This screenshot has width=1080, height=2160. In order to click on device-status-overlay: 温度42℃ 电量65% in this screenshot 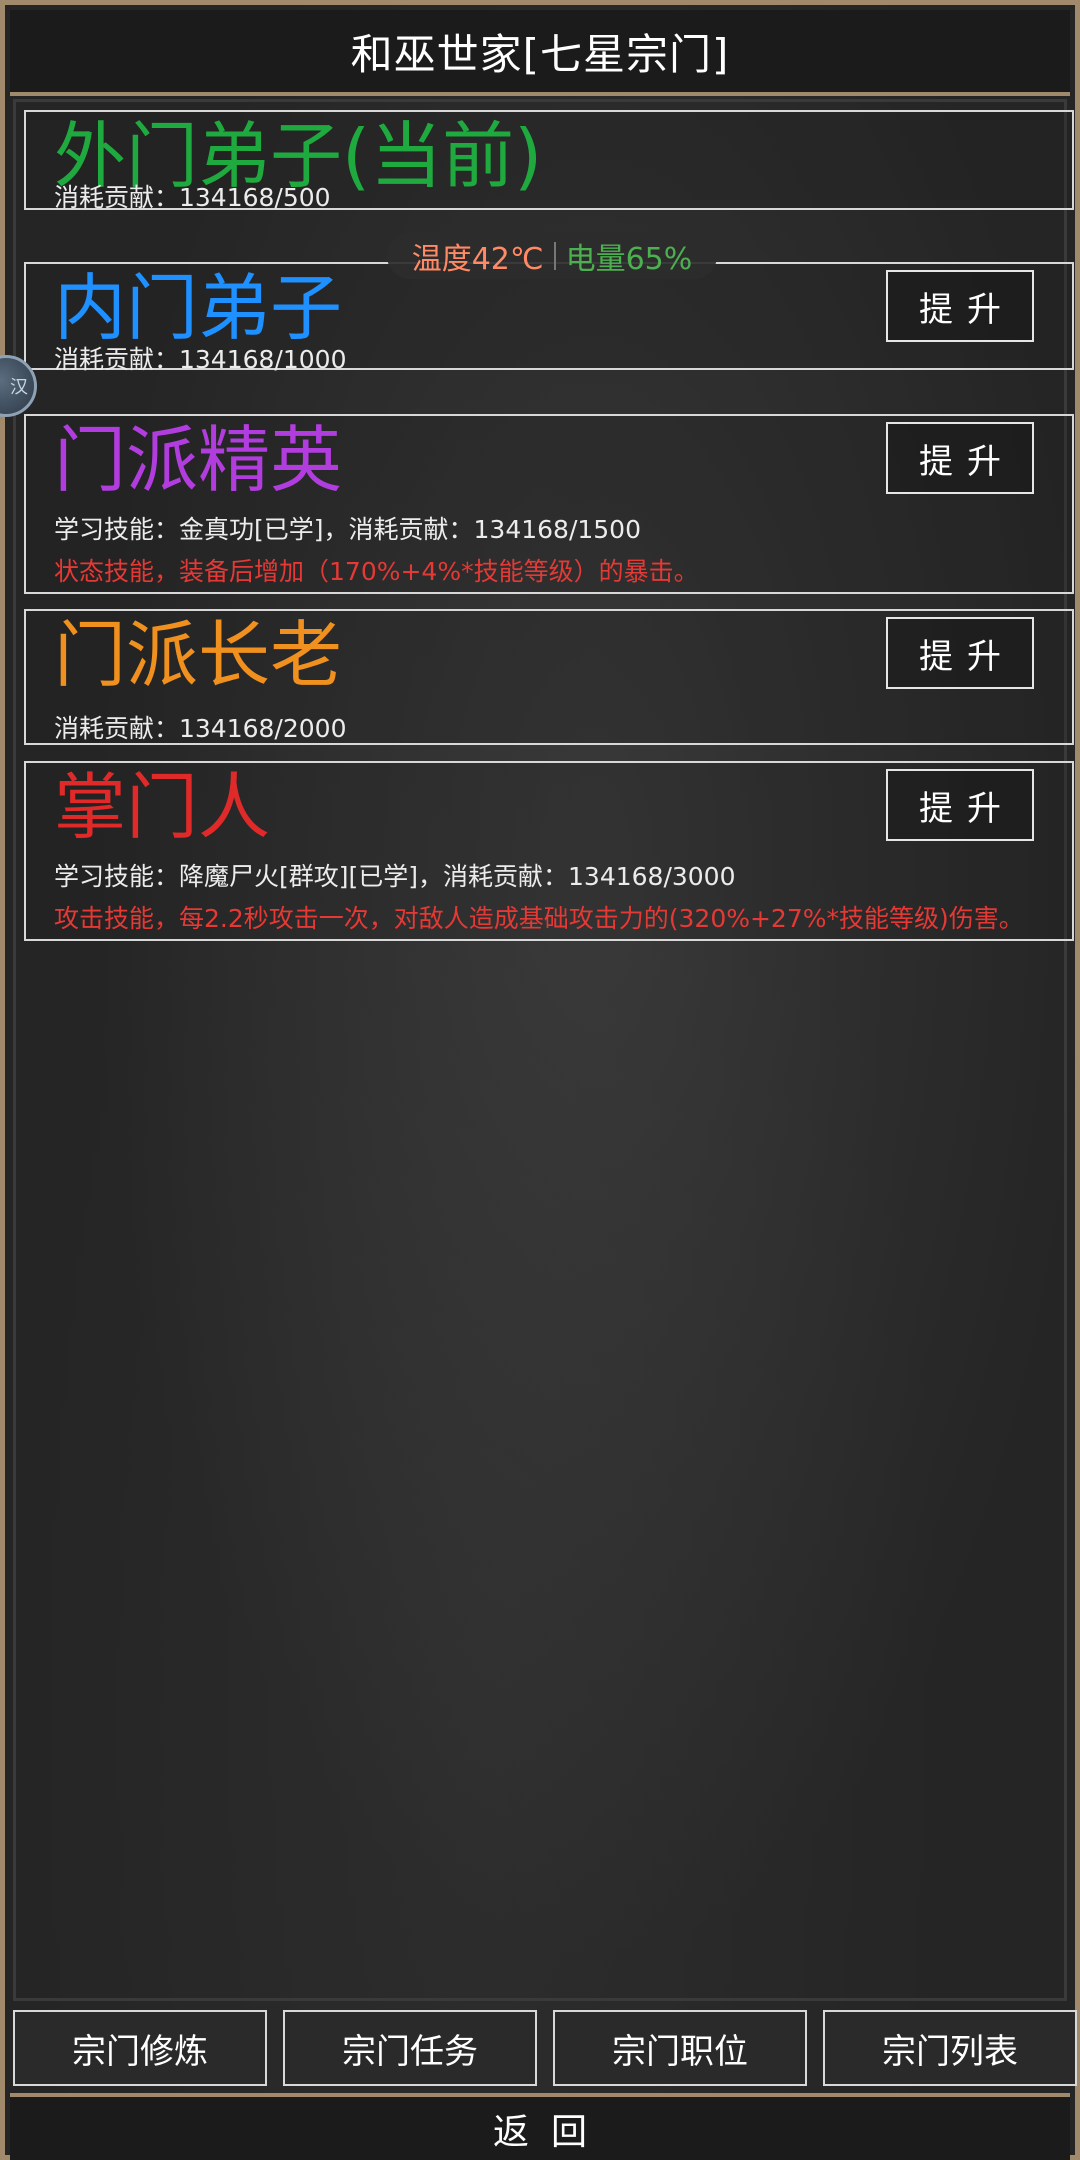, I will do `click(552, 256)`.